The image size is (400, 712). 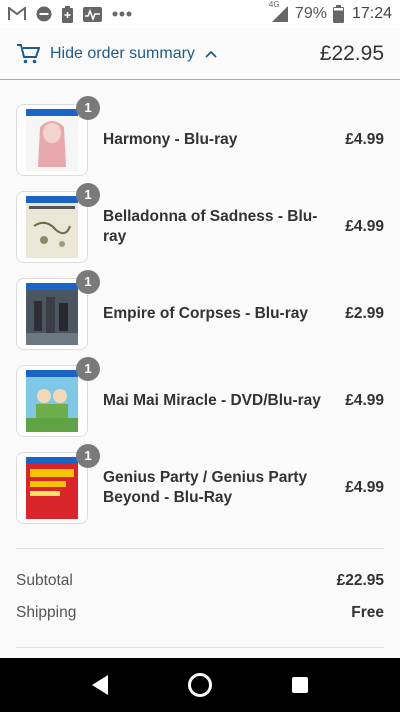 I want to click on activity-icon, so click(x=92, y=14).